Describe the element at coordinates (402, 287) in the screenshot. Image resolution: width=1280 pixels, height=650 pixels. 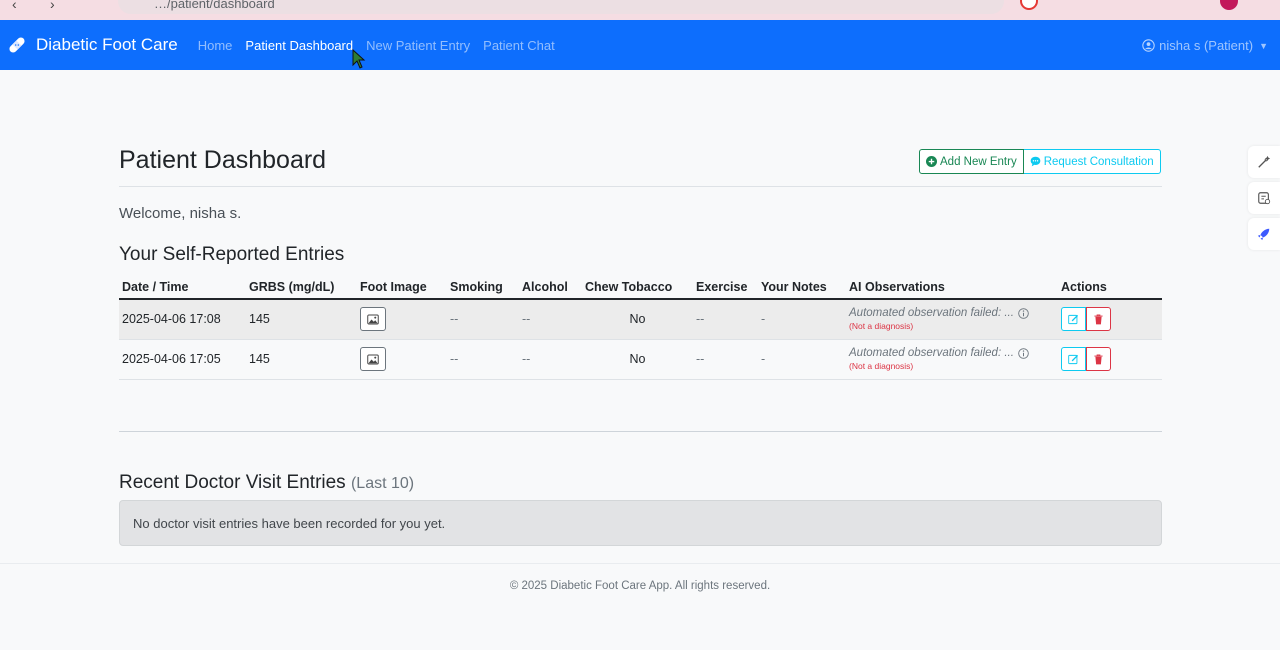
I see `col-foot-image: Foot Image` at that location.